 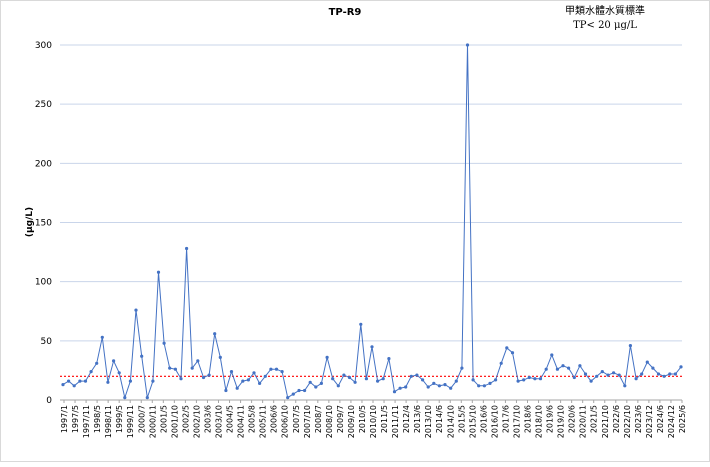 I want to click on x-tick-label: 2020/6, so click(x=572, y=419).